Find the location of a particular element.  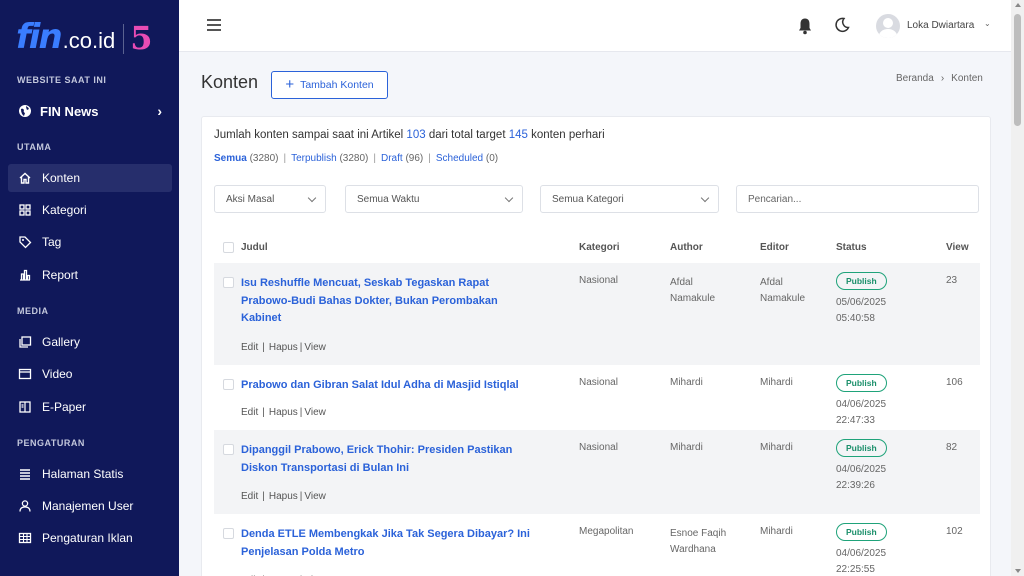

scrollbar is located at coordinates (1017, 288).